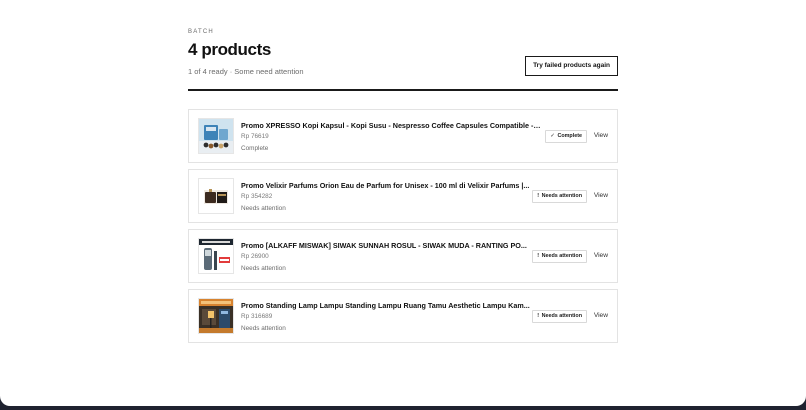 Image resolution: width=806 pixels, height=410 pixels. Describe the element at coordinates (569, 136) in the screenshot. I see `status-badge-label: Complete` at that location.